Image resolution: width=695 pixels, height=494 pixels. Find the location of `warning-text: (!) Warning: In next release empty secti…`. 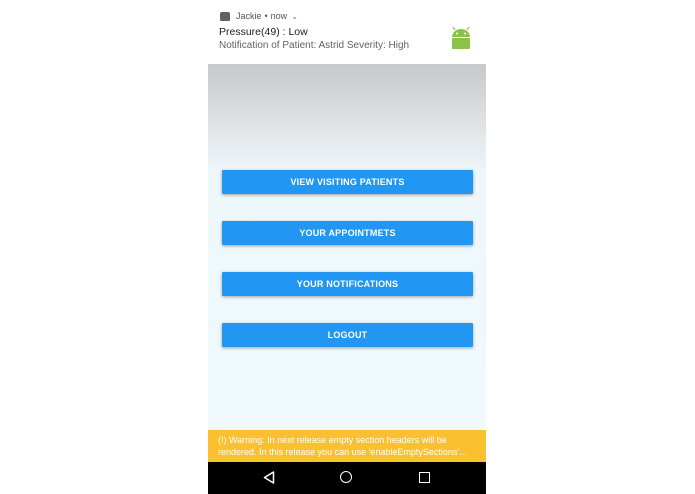

warning-text: (!) Warning: In next release empty secti… is located at coordinates (342, 446).